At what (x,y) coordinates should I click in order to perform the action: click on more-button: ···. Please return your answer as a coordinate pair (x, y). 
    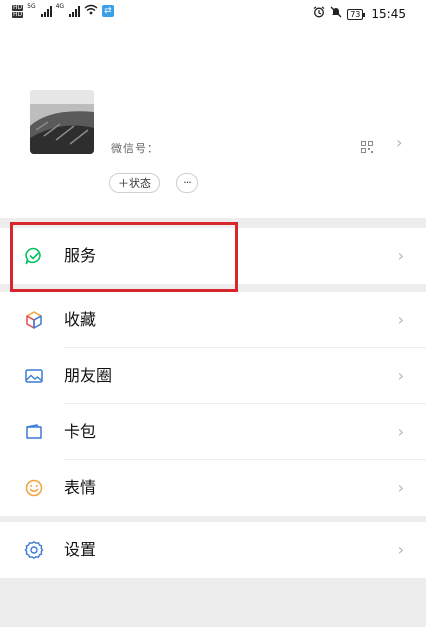
    Looking at the image, I should click on (187, 183).